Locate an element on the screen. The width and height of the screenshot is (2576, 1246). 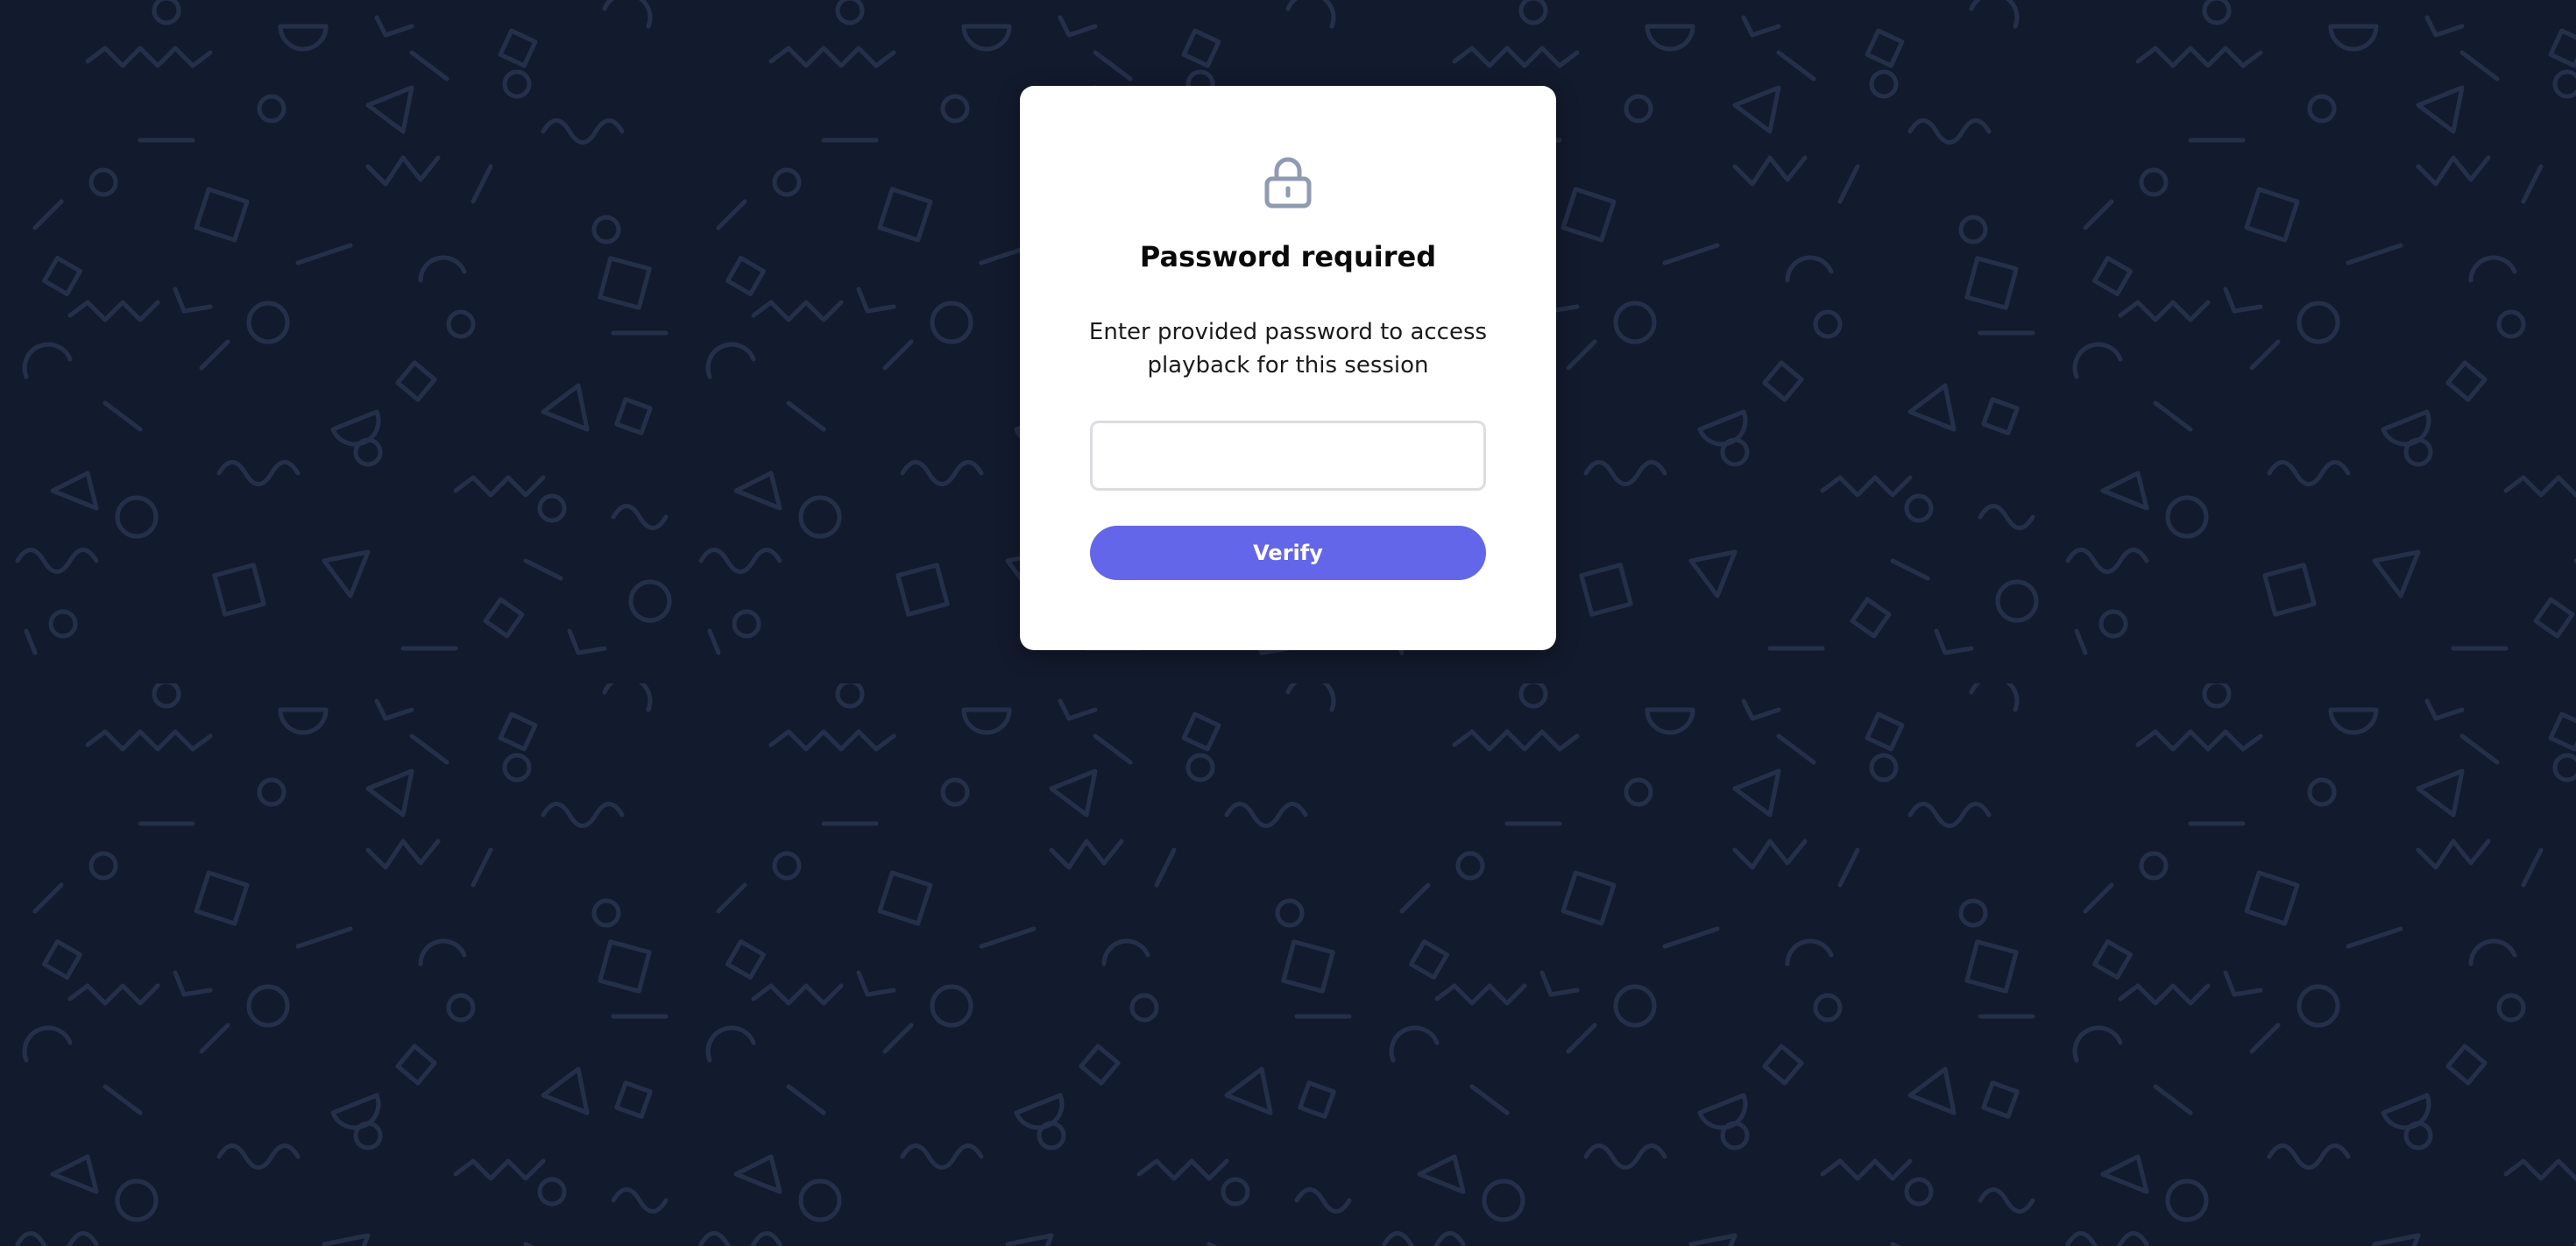
verify-button: Verify is located at coordinates (1288, 553).